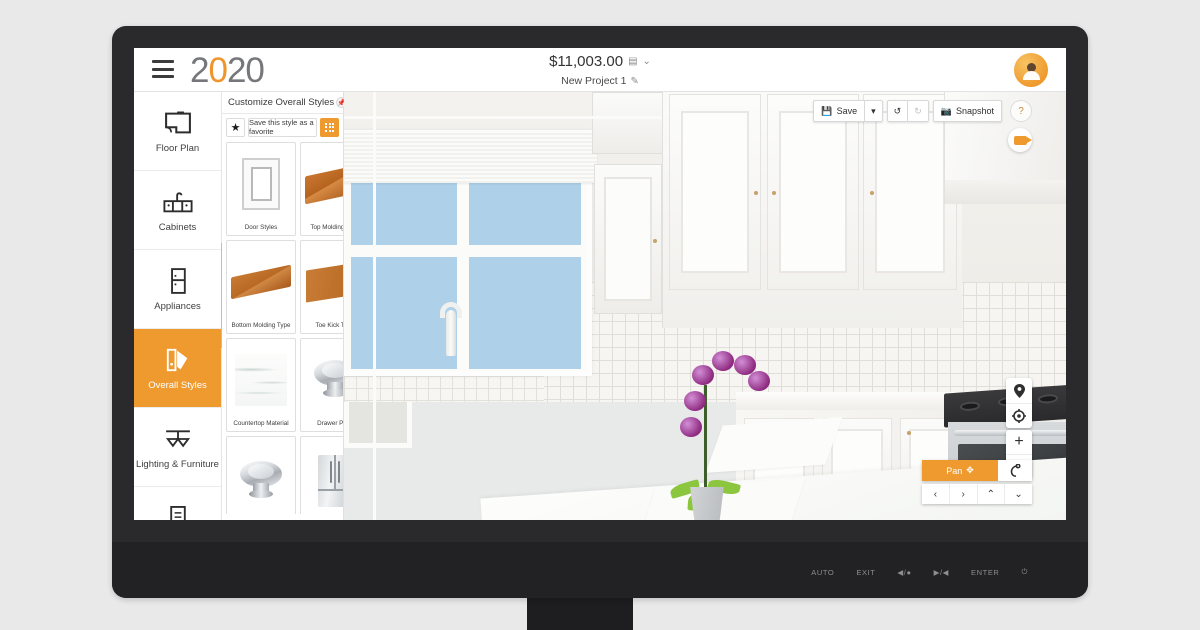 Image resolution: width=1200 pixels, height=630 pixels. I want to click on project-info-block: $11,003.00 ▤ ⌄ New Project 1 ✎, so click(600, 71).